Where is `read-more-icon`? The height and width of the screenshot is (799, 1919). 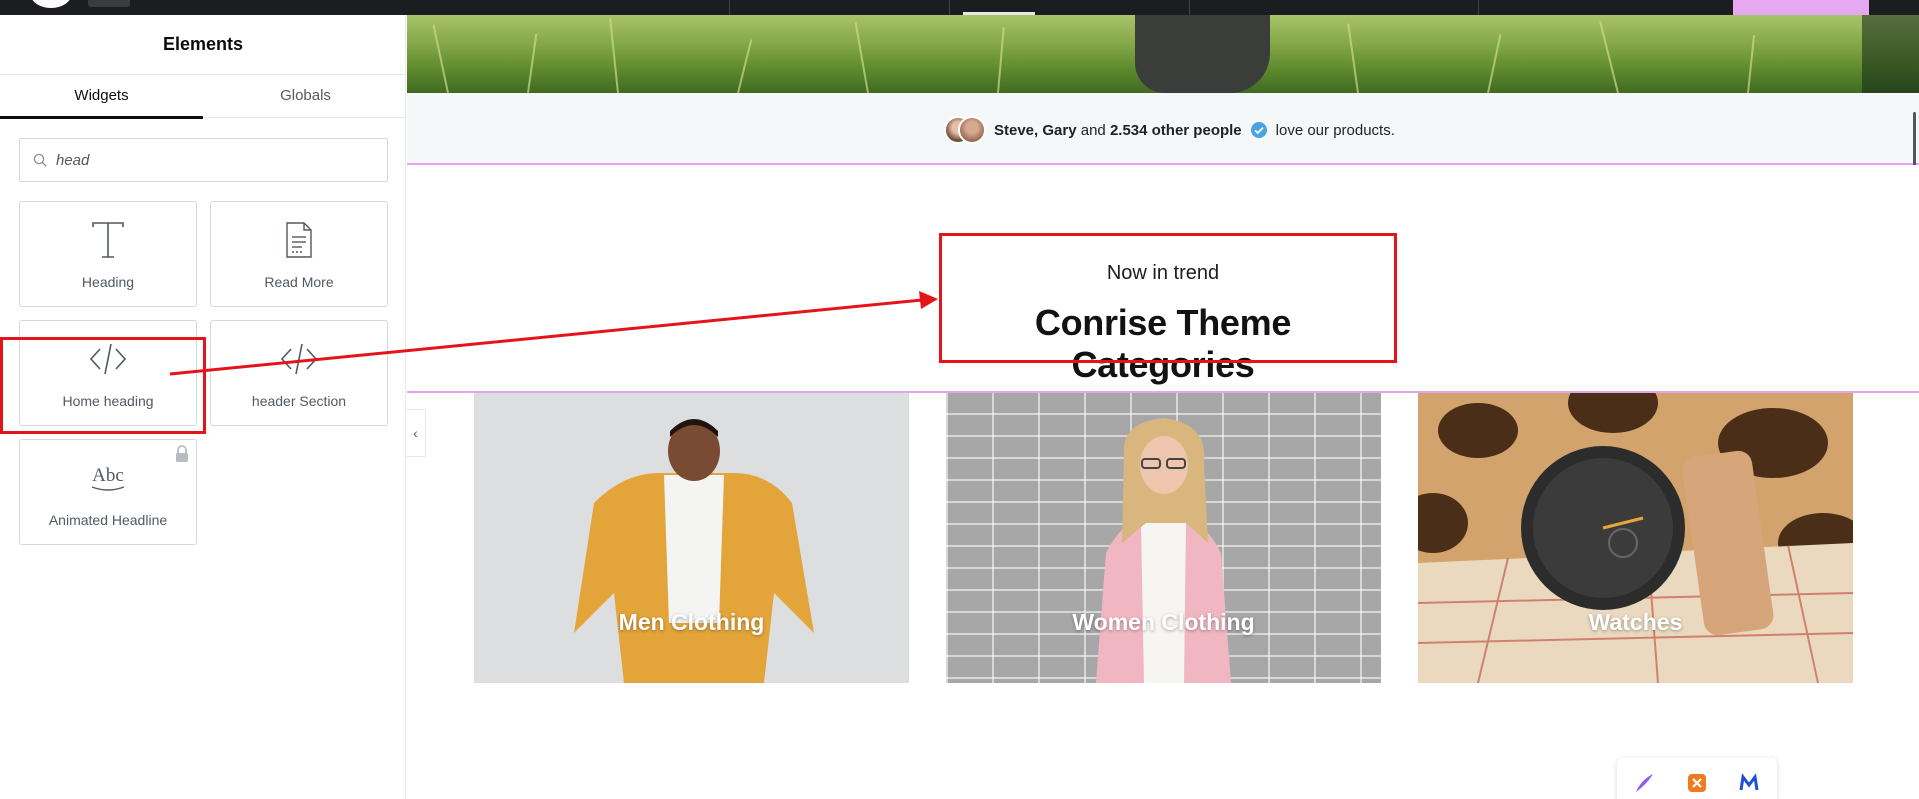 read-more-icon is located at coordinates (299, 240).